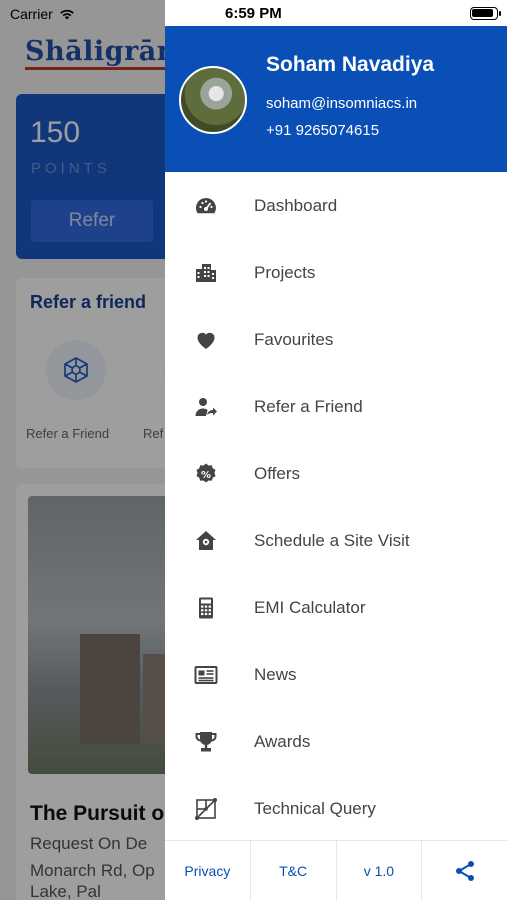  I want to click on menu-label: Projects, so click(285, 272).